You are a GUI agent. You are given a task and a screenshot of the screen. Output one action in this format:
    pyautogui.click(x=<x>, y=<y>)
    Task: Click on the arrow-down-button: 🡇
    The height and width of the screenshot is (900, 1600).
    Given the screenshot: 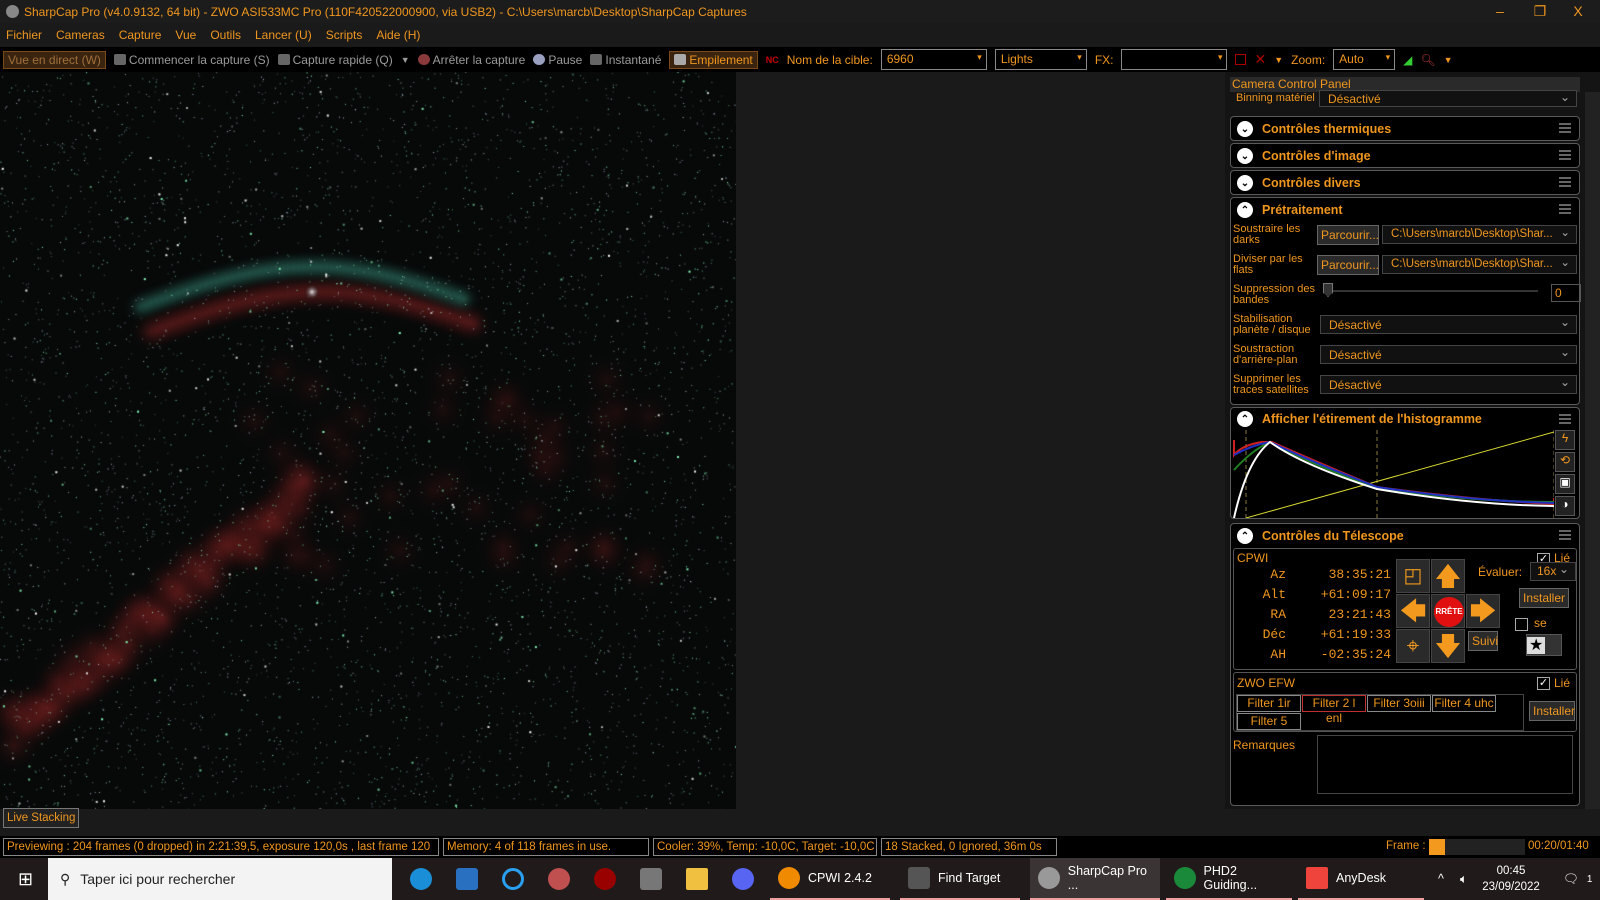 What is the action you would take?
    pyautogui.click(x=1448, y=646)
    